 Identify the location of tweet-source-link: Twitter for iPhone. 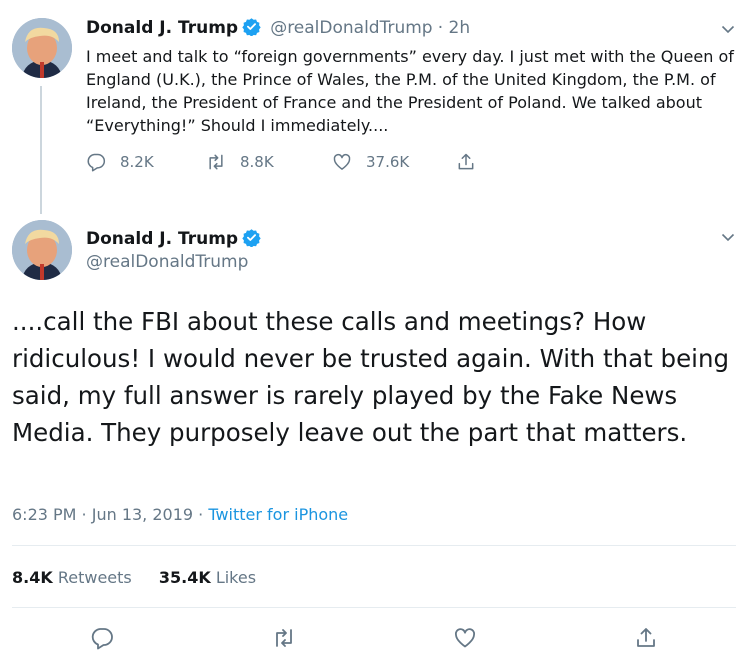
(278, 514).